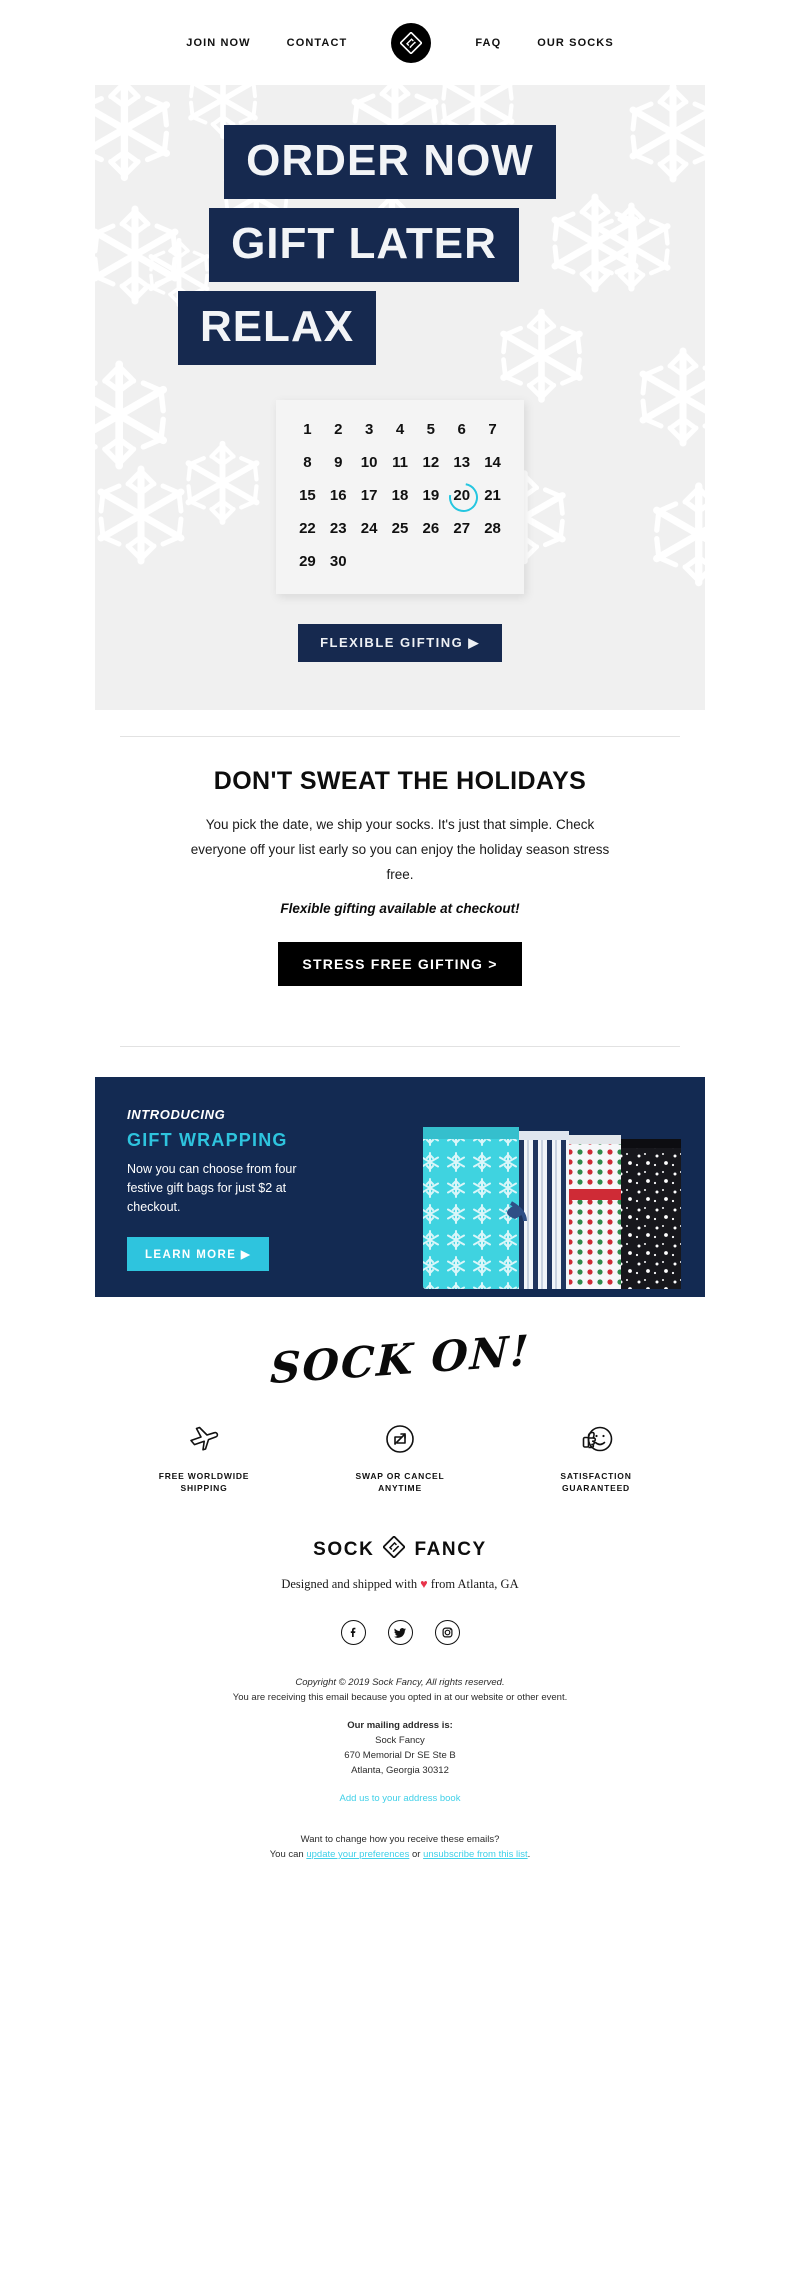  I want to click on benefit-satisfaction: SATISFACTION GUARANTEED, so click(596, 1456).